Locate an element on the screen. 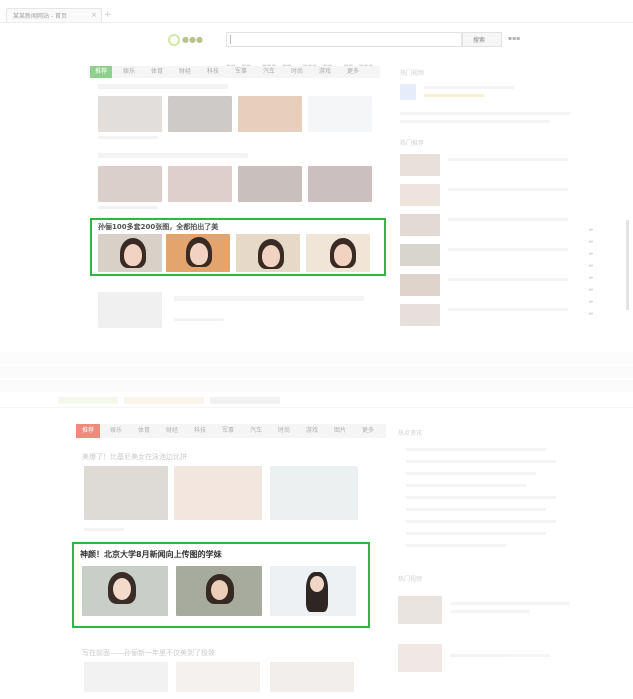  sidebar-heading: 热门视频 is located at coordinates (410, 579).